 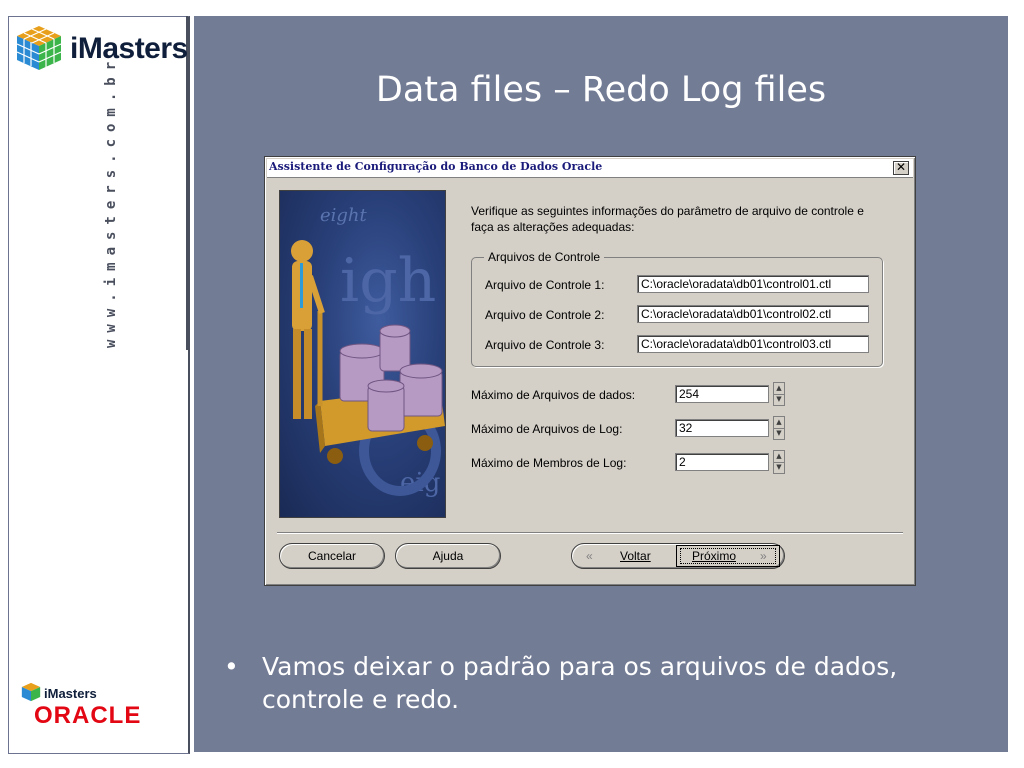 What do you see at coordinates (129, 48) in the screenshot?
I see `brand-name: iMasters` at bounding box center [129, 48].